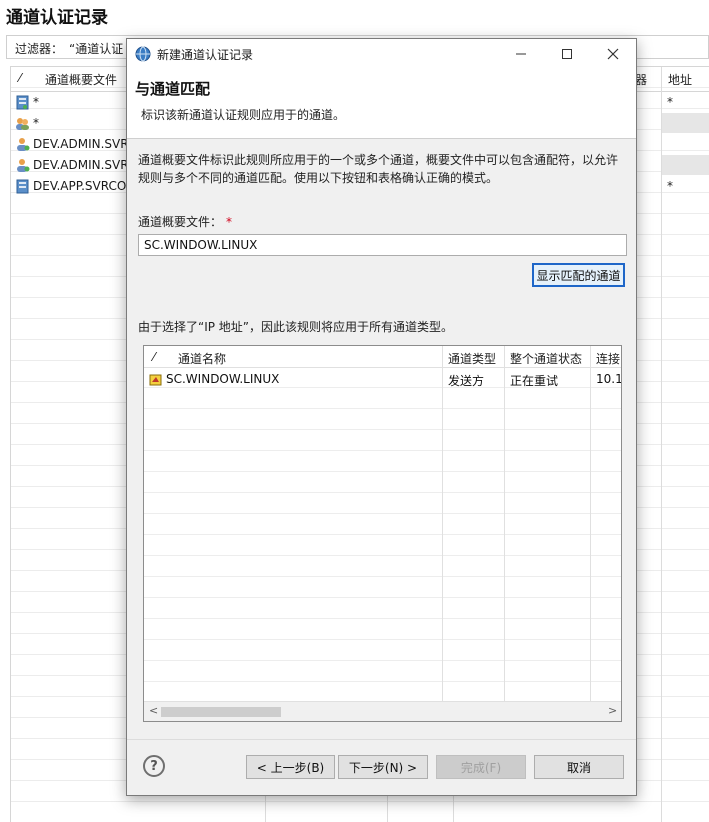 This screenshot has width=709, height=822. I want to click on channel-profile-input, so click(382, 245).